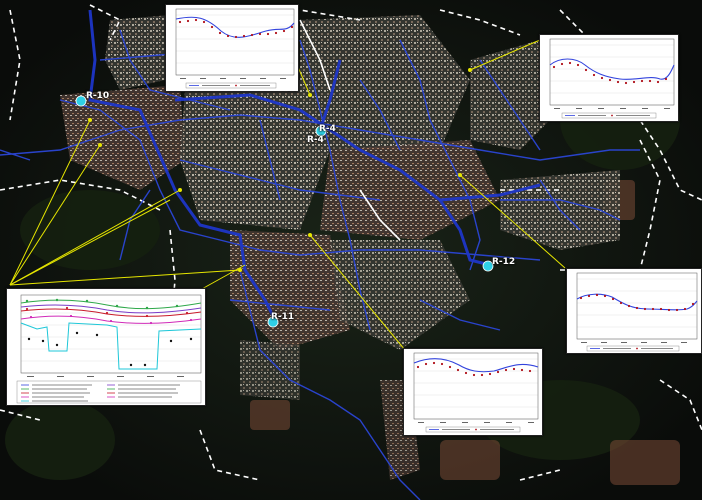  What do you see at coordinates (106, 347) in the screenshot?
I see `pressure-chart-inset-multi` at bounding box center [106, 347].